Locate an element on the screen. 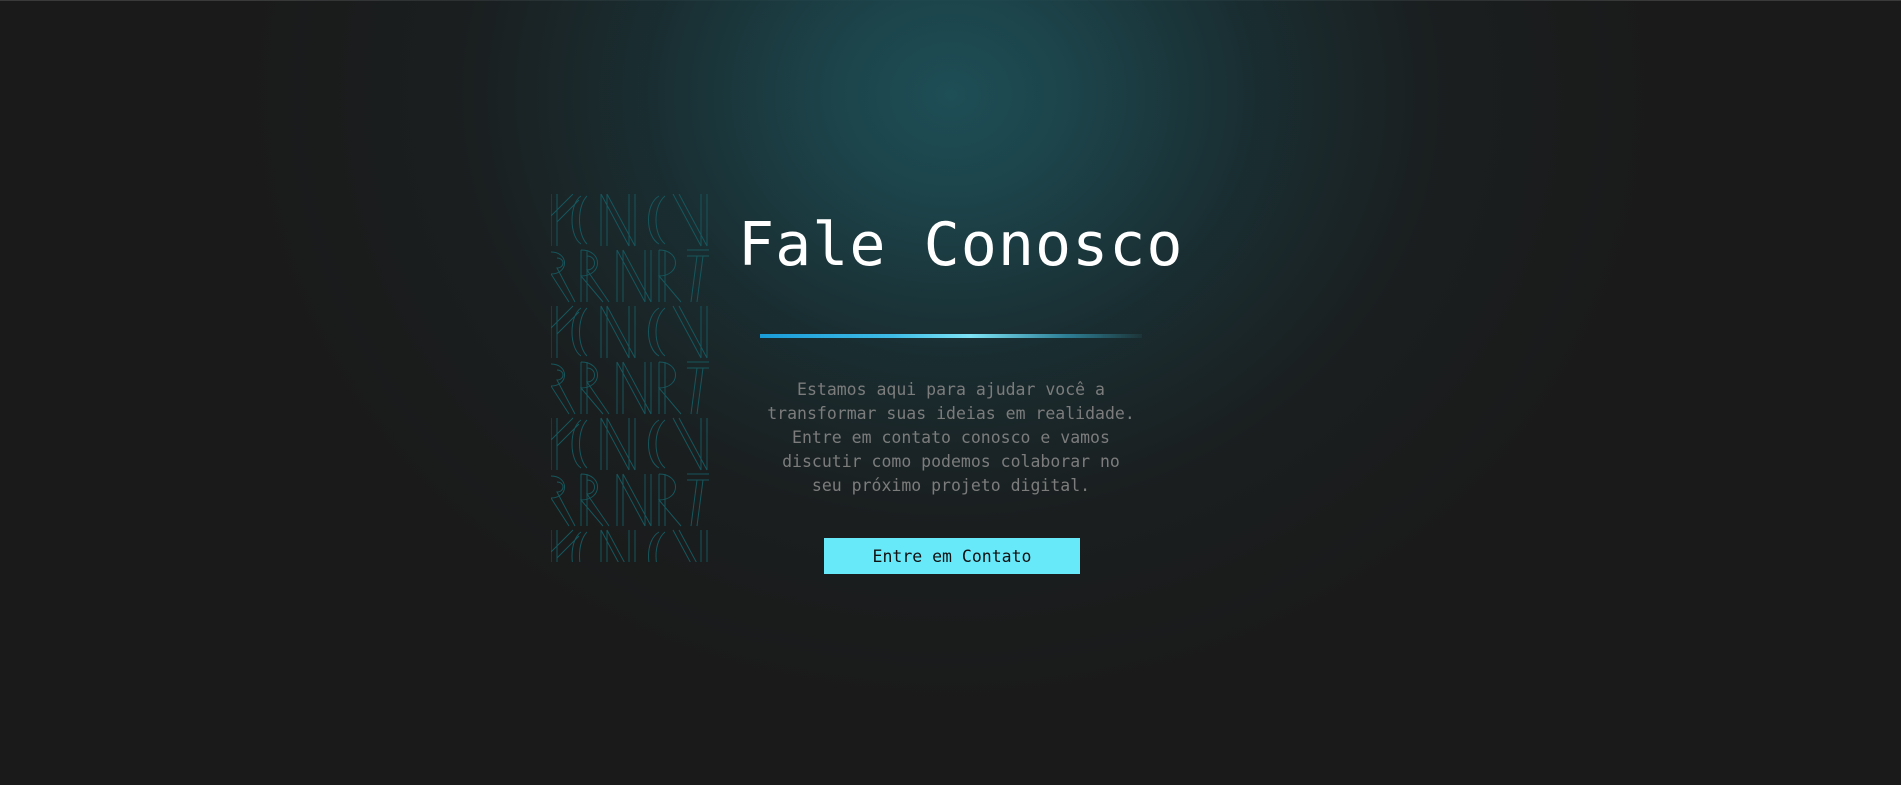 The height and width of the screenshot is (785, 1901). title-divider is located at coordinates (951, 336).